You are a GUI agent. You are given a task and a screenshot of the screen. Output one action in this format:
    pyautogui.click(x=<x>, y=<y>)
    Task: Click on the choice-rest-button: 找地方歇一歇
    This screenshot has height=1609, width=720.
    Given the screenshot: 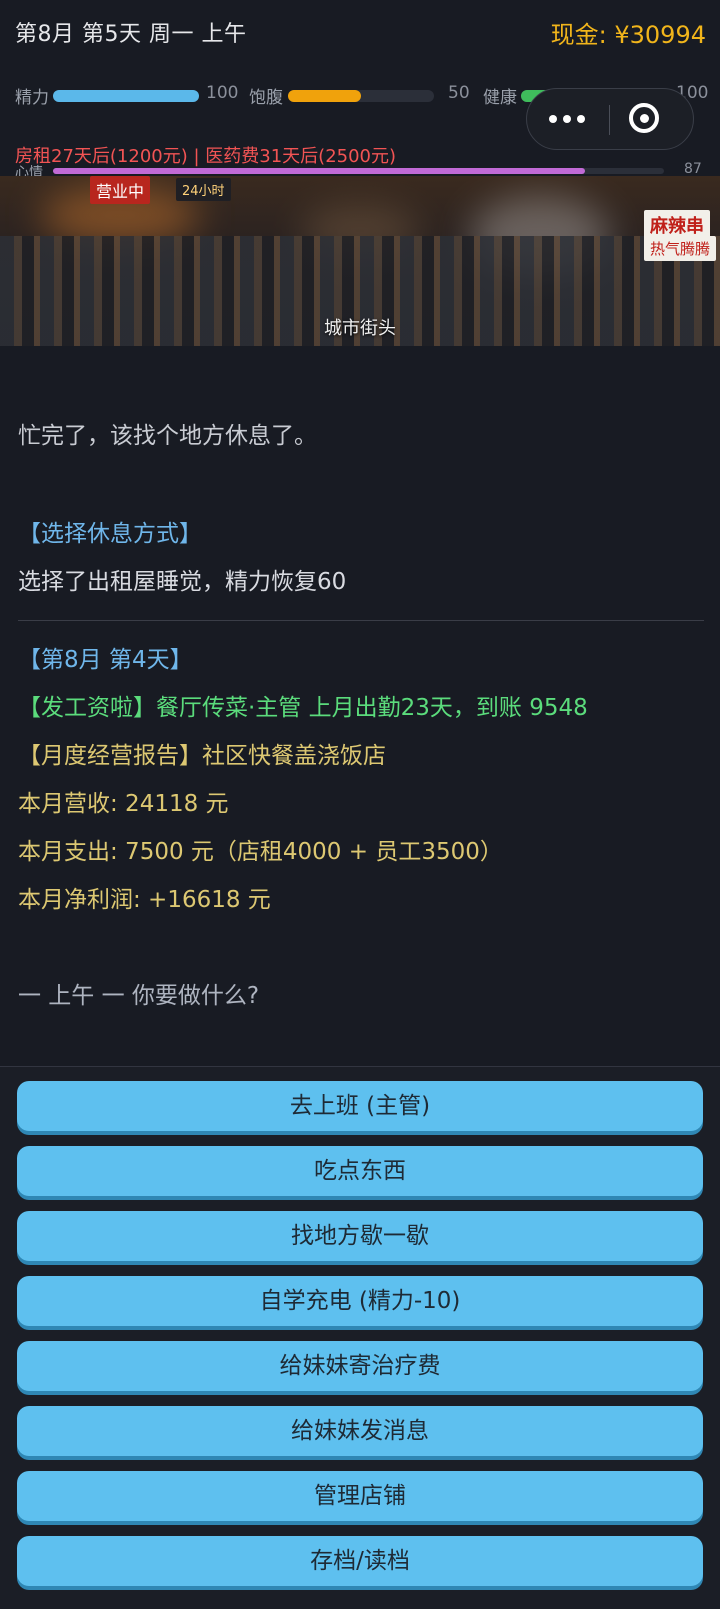 What is the action you would take?
    pyautogui.click(x=360, y=1236)
    